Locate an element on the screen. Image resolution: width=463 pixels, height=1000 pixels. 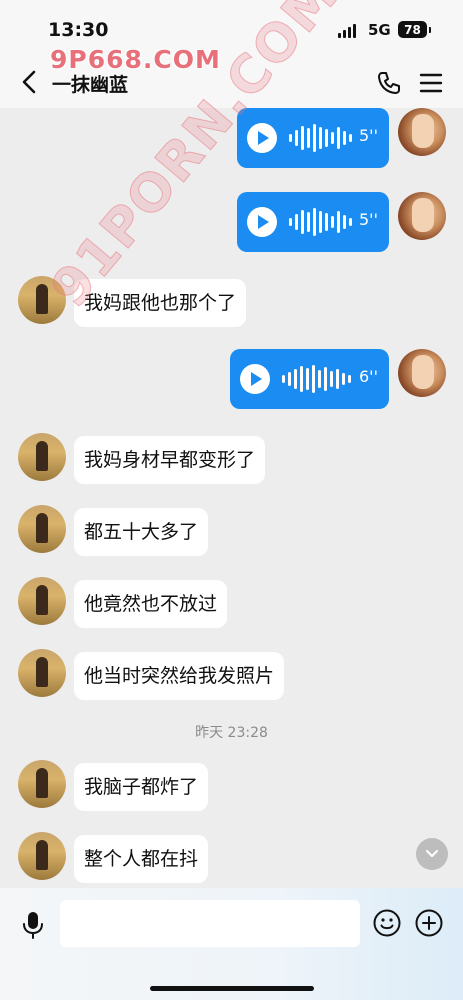
microphone-icon is located at coordinates (33, 925).